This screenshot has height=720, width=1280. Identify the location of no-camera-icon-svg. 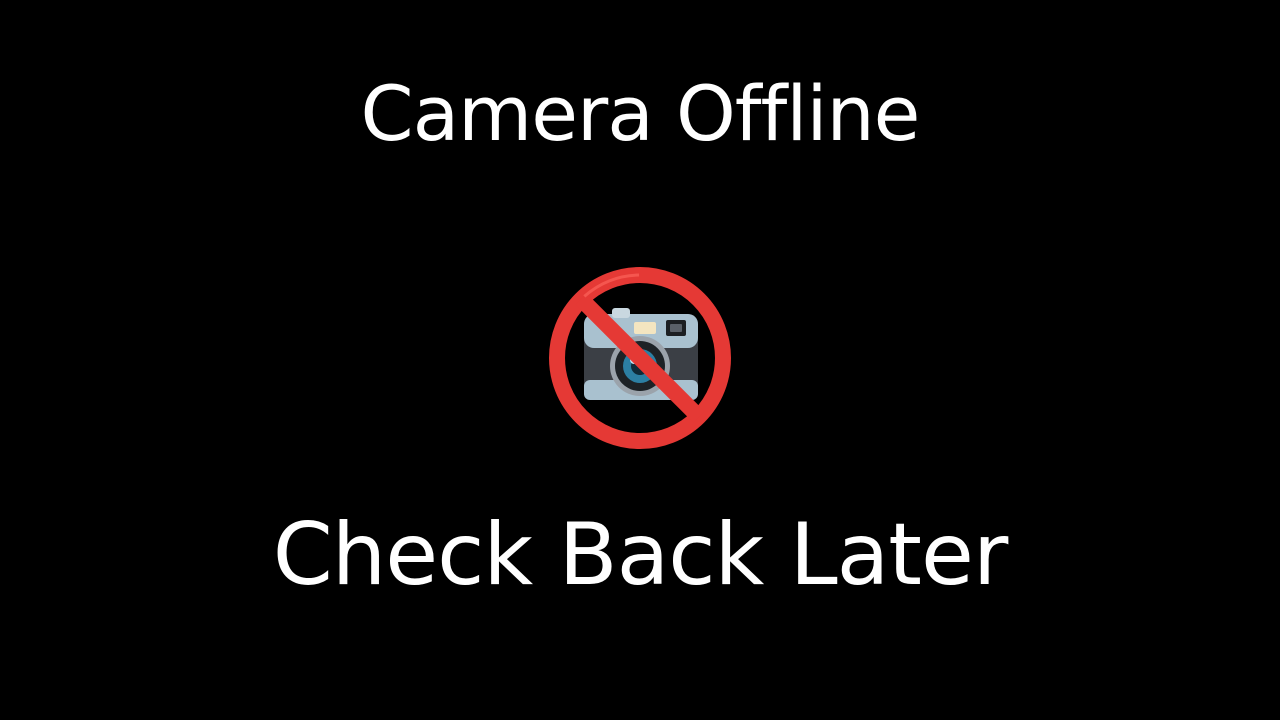
(640, 358).